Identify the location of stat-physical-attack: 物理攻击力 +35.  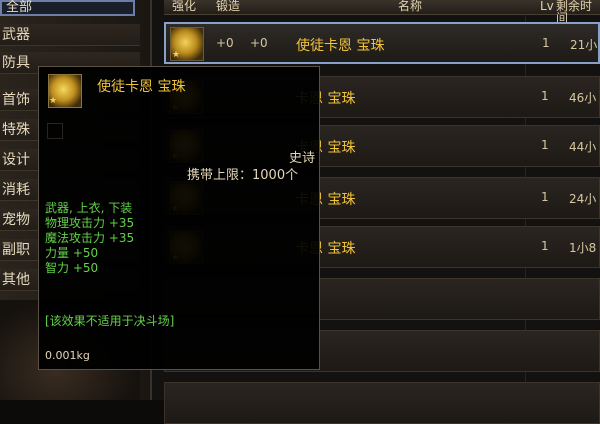
(90, 223).